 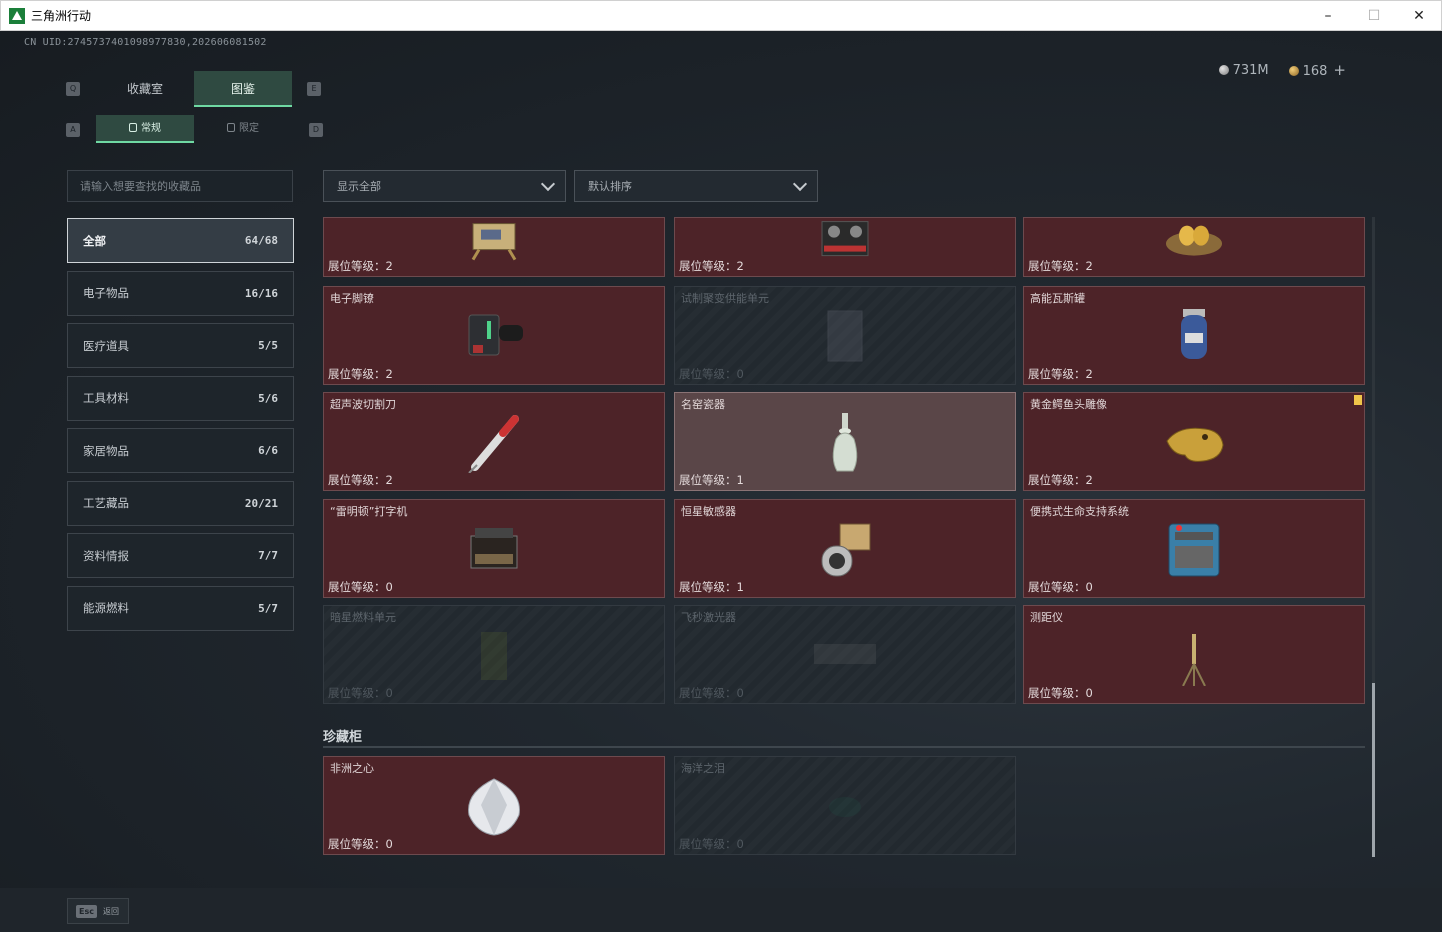 I want to click on close-button: ✕, so click(x=1419, y=16).